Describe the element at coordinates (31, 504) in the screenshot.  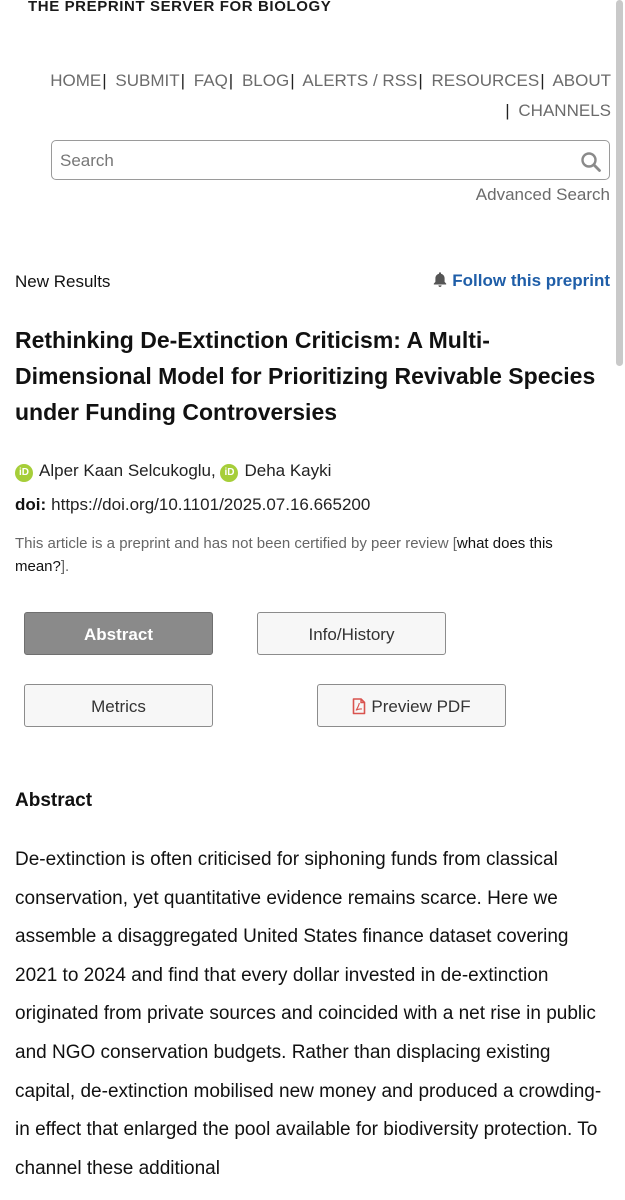
I see `doi-label: doi:` at that location.